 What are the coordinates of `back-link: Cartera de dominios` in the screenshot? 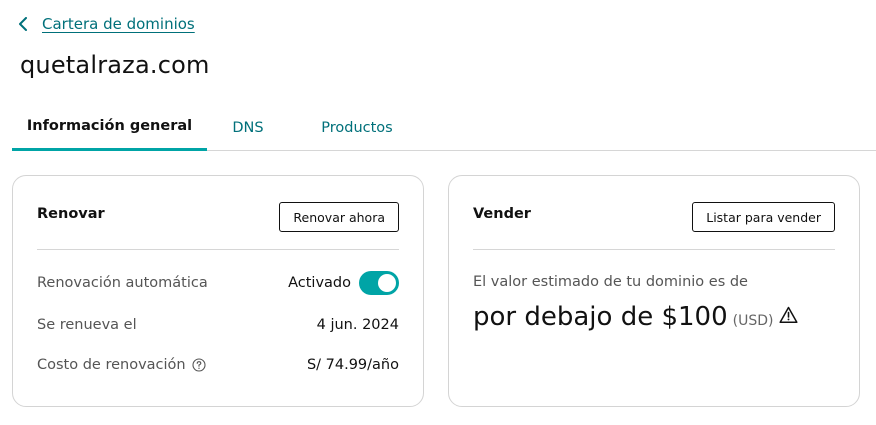 It's located at (106, 24).